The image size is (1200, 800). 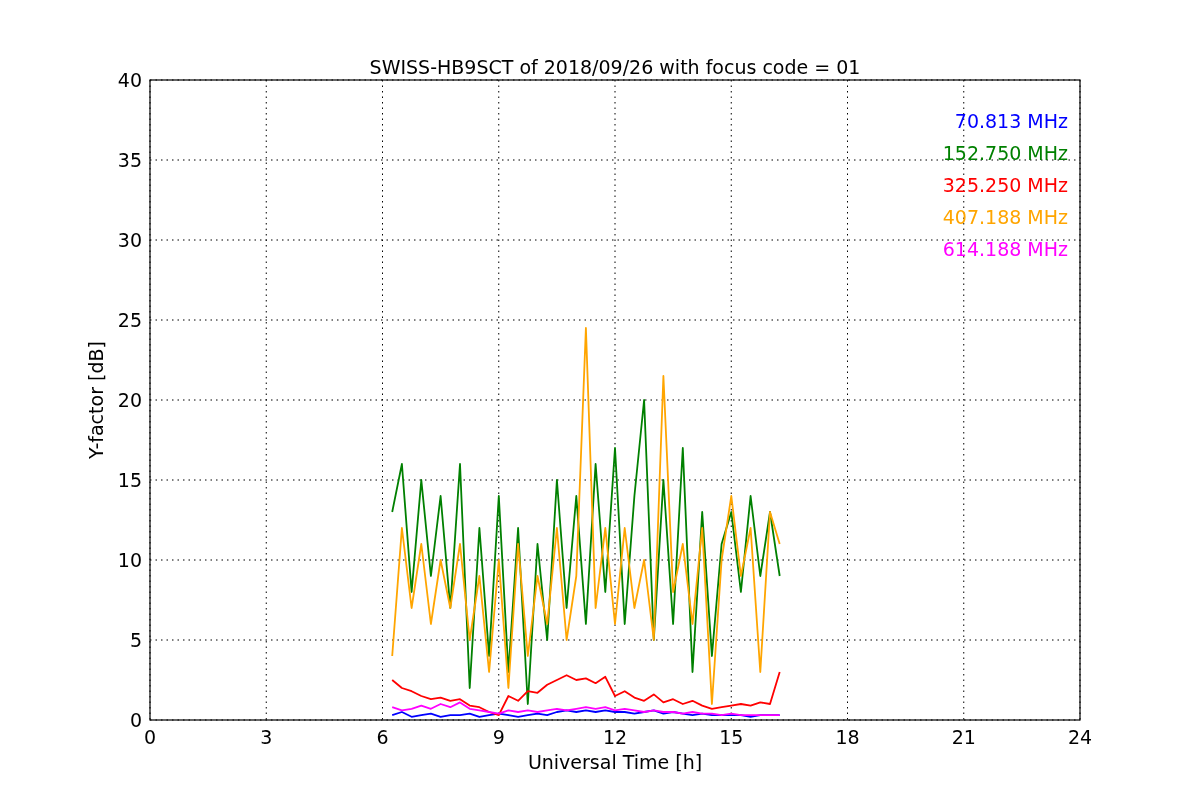 I want to click on x-tick-label: 15, so click(x=731, y=737).